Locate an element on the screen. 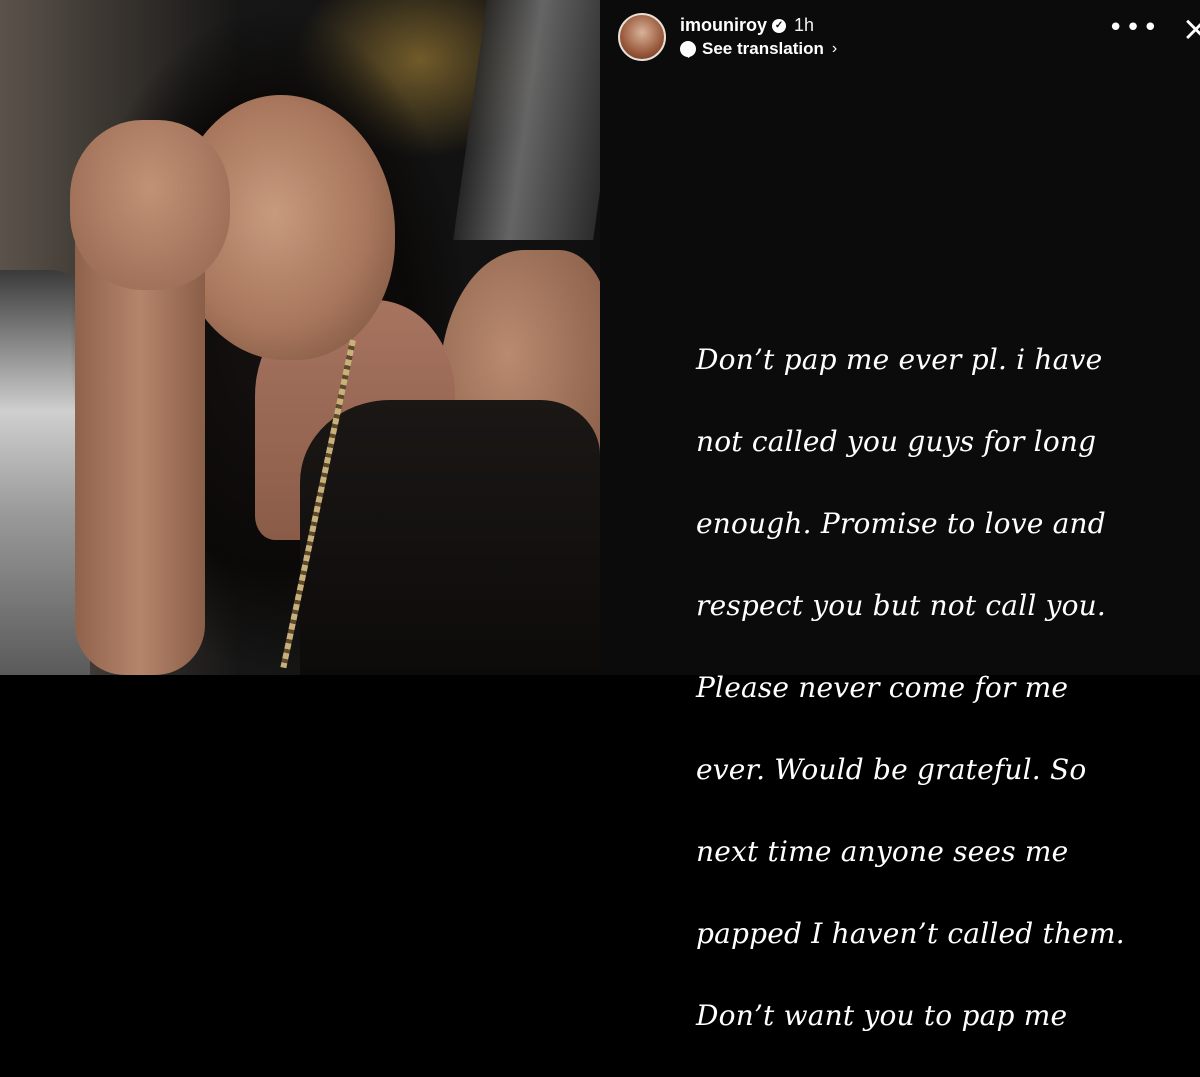 The image size is (1200, 1077). message-line: not called you guys for long is located at coordinates (936, 441).